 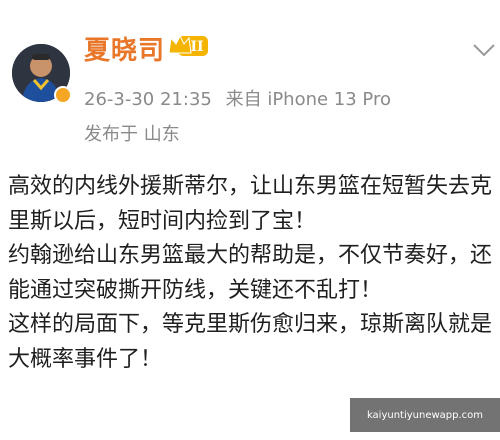 What do you see at coordinates (195, 290) in the screenshot?
I see `post-body-line: 能通过突破撕开防线，关键还不乱打！` at bounding box center [195, 290].